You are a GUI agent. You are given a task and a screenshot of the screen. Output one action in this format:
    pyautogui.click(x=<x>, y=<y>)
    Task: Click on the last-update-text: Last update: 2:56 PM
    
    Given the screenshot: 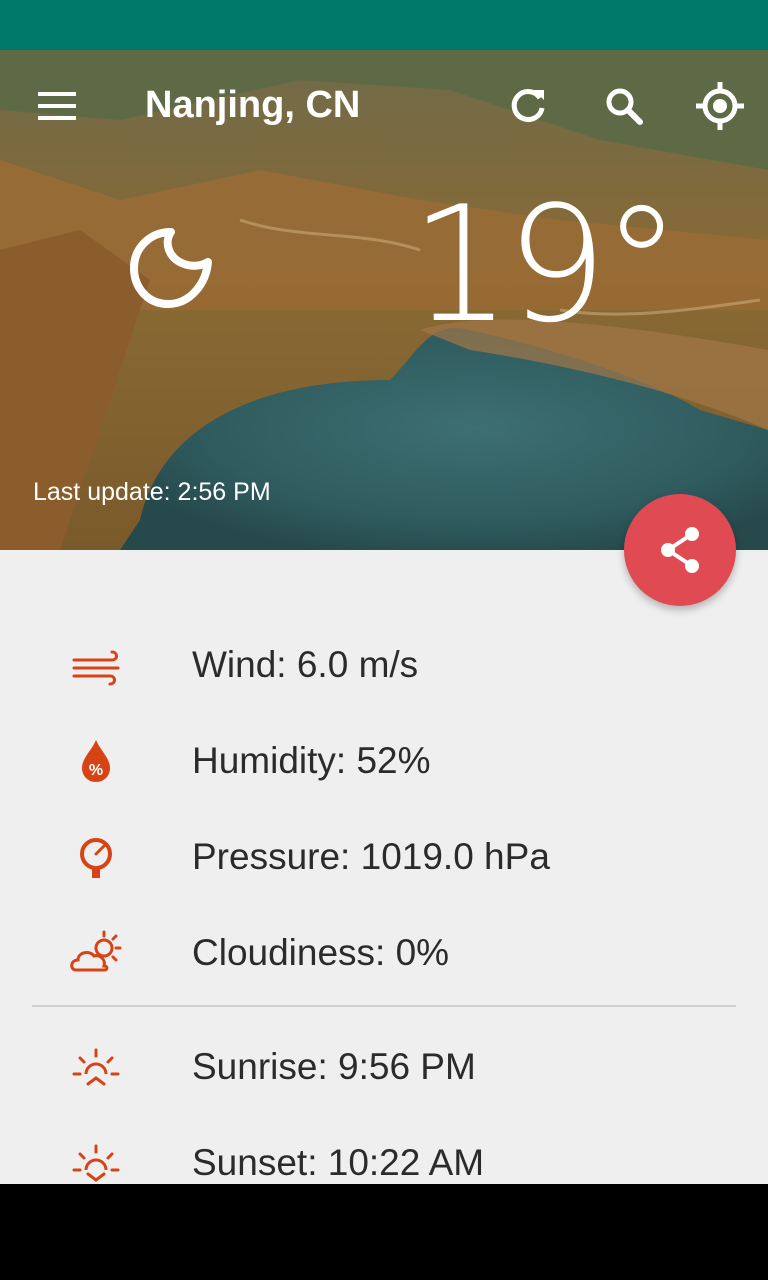 What is the action you would take?
    pyautogui.click(x=152, y=492)
    